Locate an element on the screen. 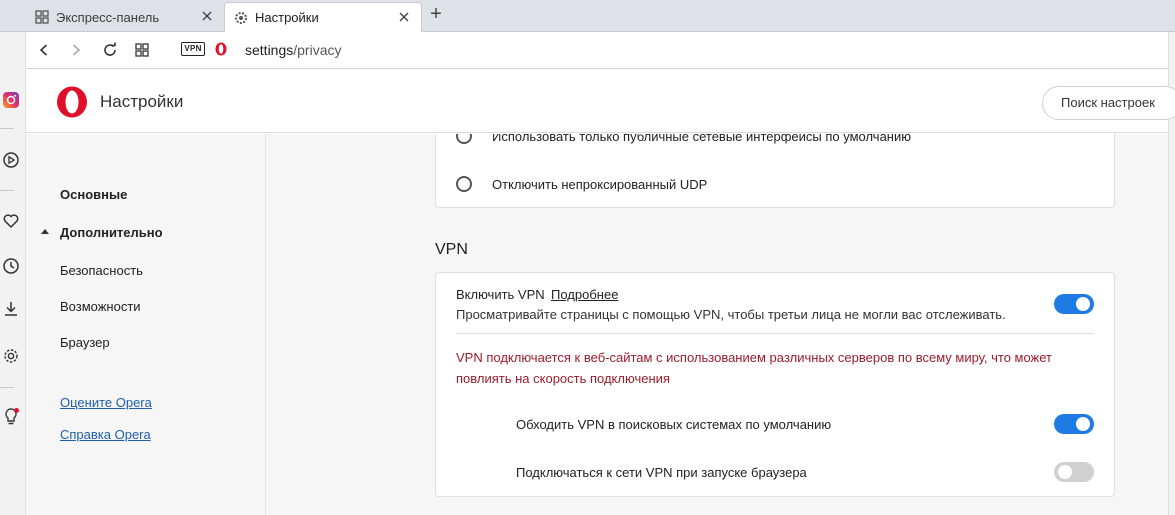 This screenshot has width=1175, height=515. tabs-grid-button is located at coordinates (142, 50).